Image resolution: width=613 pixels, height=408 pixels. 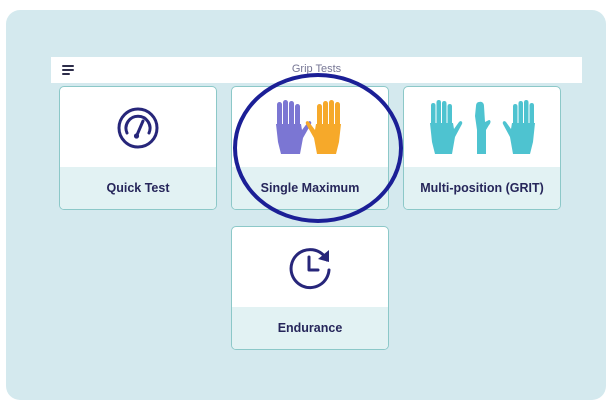 I want to click on single-maximum-label-panel: Single Maximum, so click(x=310, y=188).